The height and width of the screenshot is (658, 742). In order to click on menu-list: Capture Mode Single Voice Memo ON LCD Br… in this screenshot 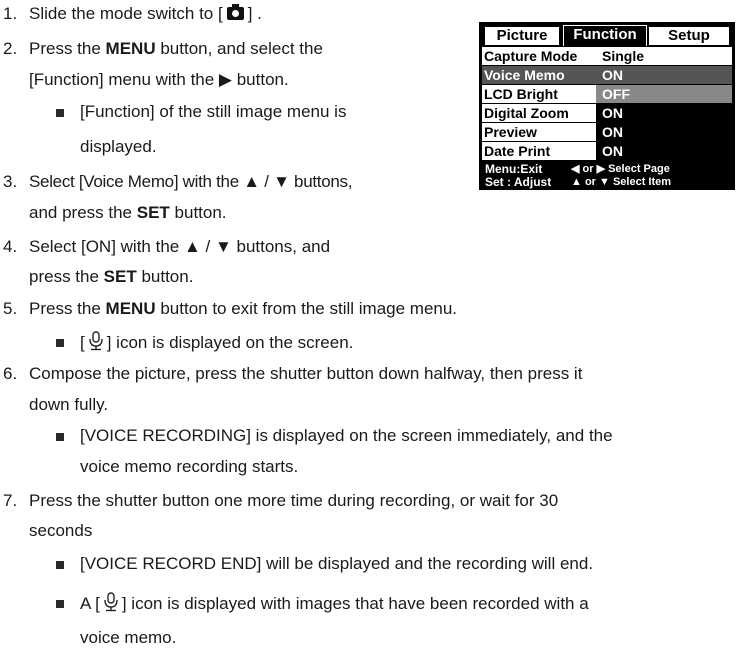, I will do `click(607, 104)`.